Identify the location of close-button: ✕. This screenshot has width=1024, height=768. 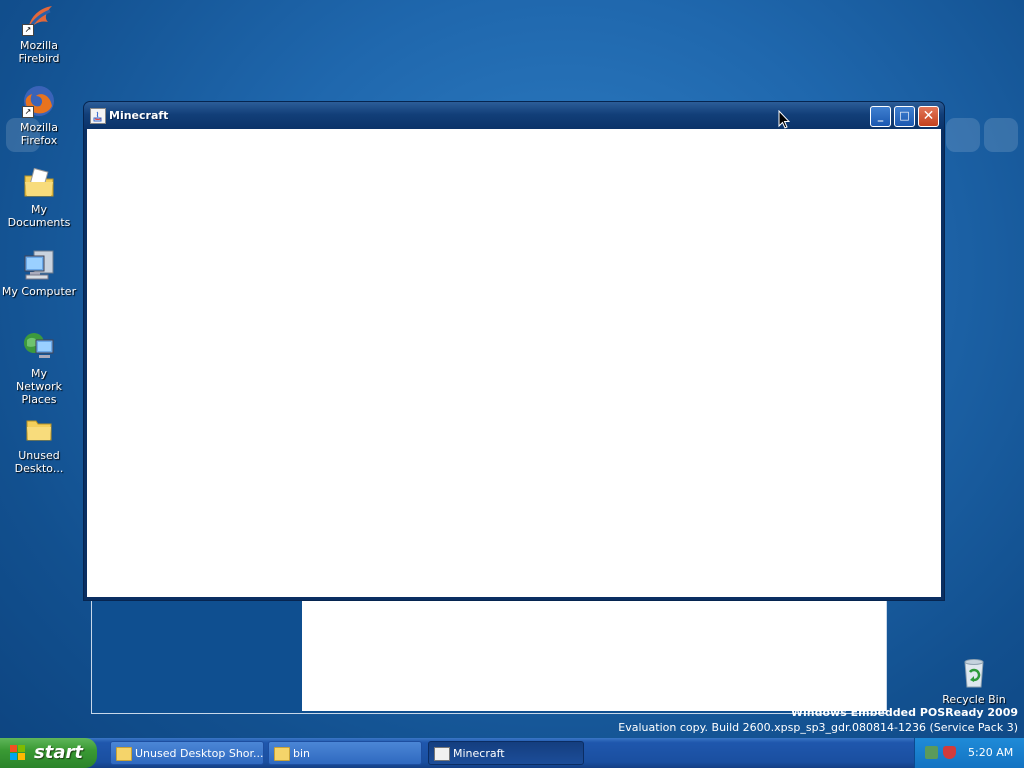
(928, 116).